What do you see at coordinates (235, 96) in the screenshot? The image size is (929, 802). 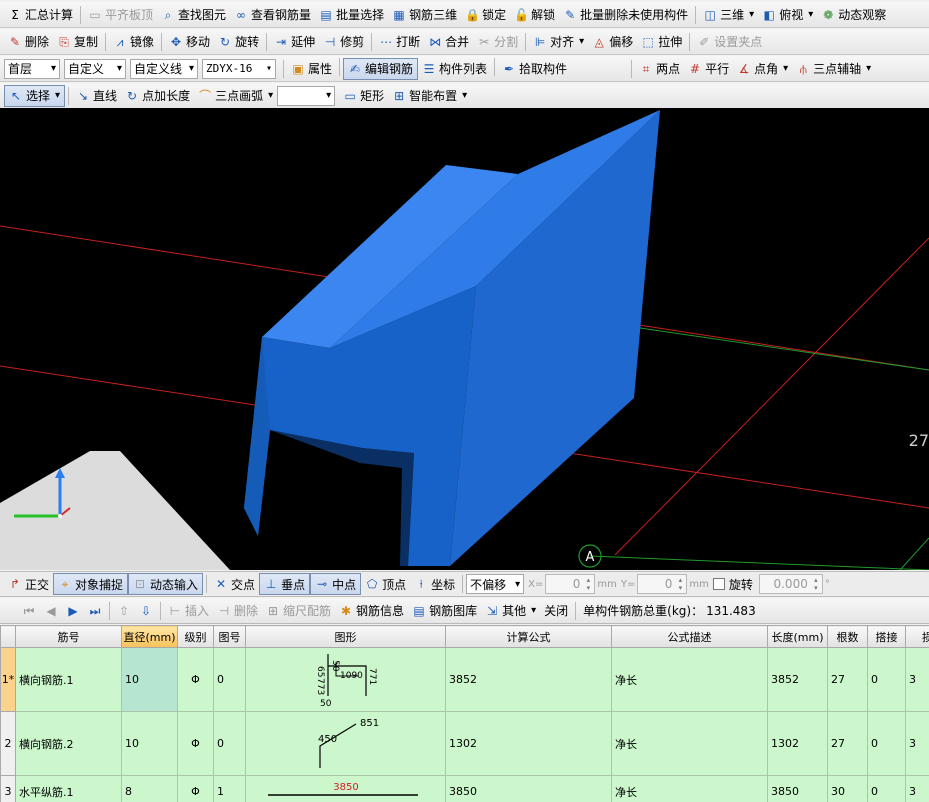 I see `arc-button: ⌒ 三点画弧` at bounding box center [235, 96].